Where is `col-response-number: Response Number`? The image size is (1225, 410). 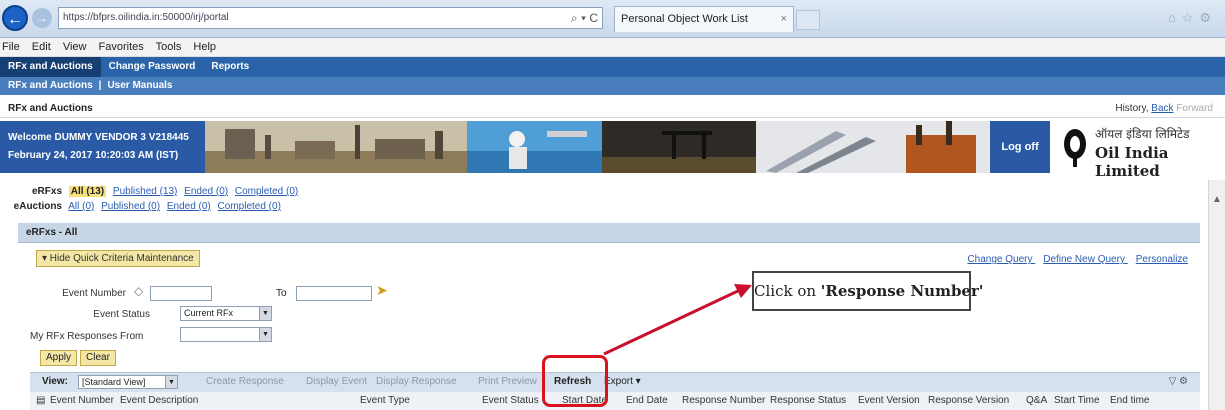
col-response-number: Response Number is located at coordinates (723, 401).